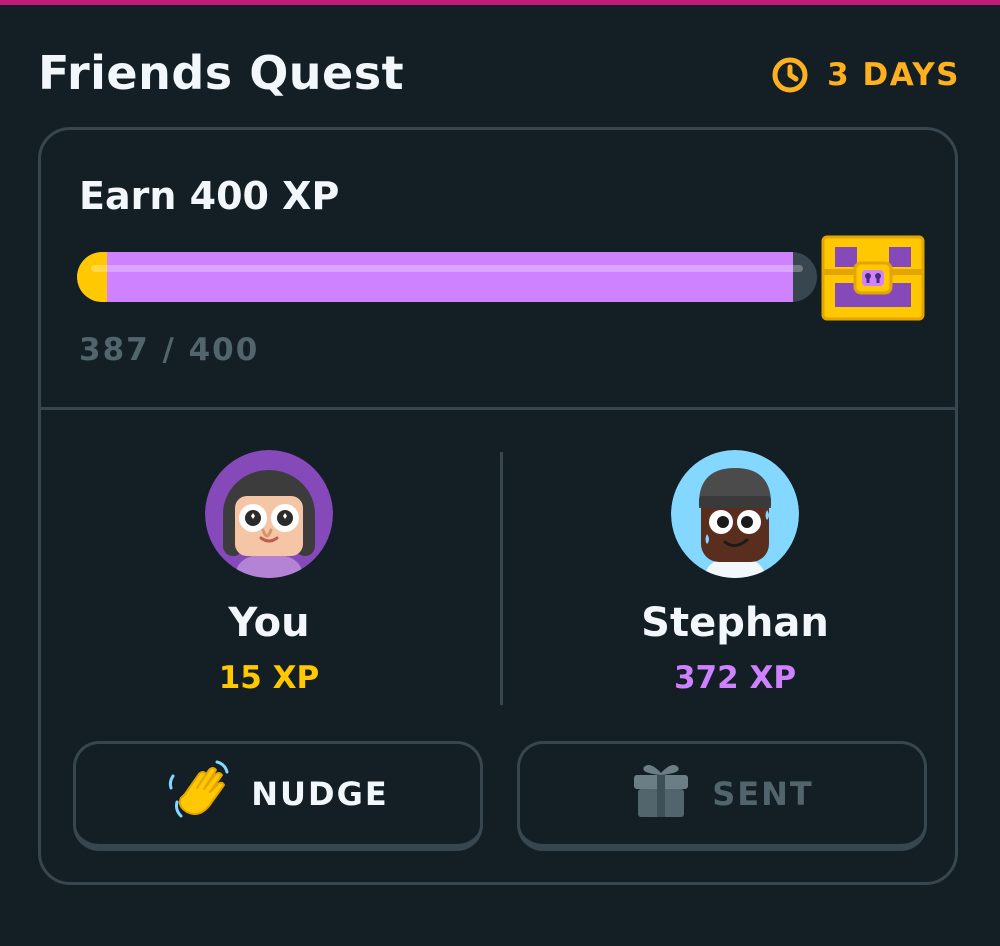 This screenshot has height=946, width=1000. Describe the element at coordinates (893, 75) in the screenshot. I see `timer-label: 3 DAYS` at that location.